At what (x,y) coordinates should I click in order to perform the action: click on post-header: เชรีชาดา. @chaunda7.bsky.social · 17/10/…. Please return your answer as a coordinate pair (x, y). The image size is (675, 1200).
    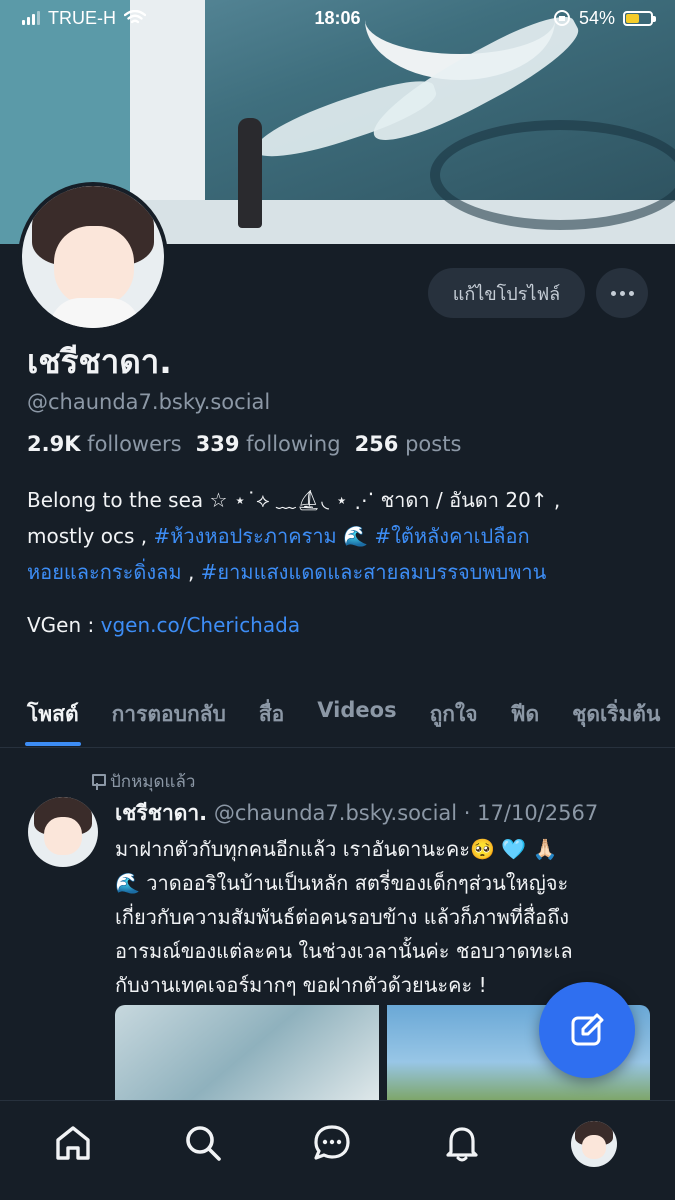
    Looking at the image, I should click on (356, 813).